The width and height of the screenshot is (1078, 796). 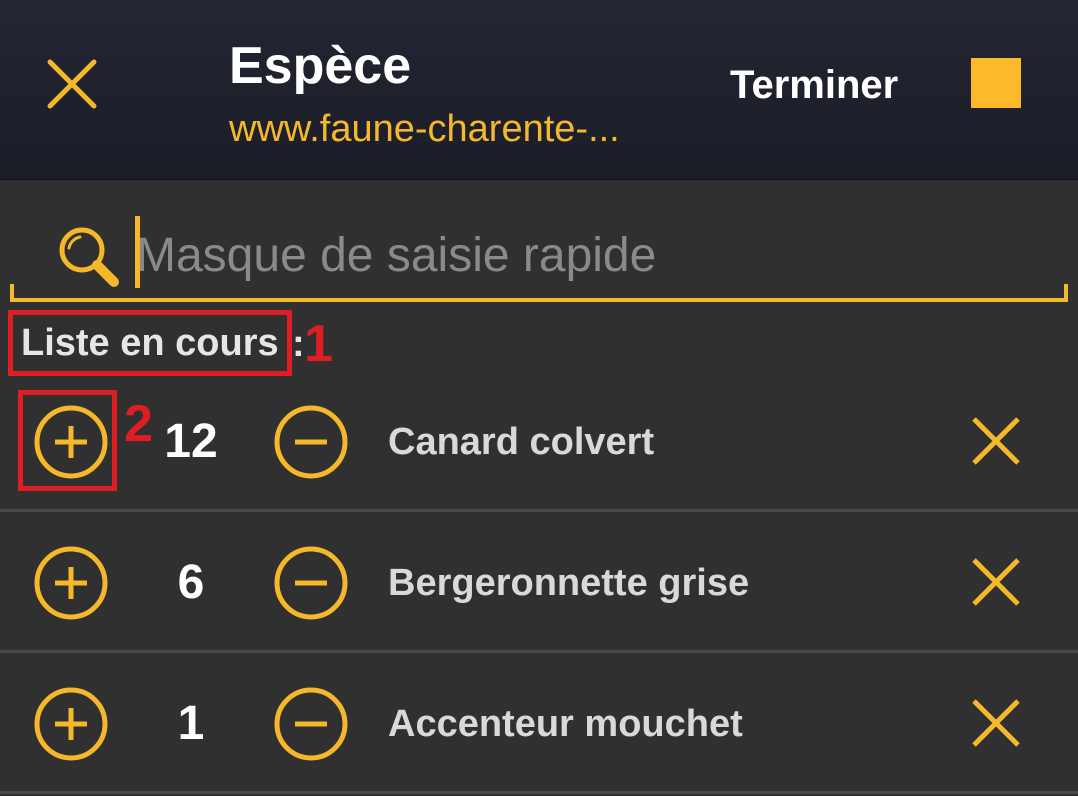 I want to click on page-title: Espèce, so click(x=320, y=66).